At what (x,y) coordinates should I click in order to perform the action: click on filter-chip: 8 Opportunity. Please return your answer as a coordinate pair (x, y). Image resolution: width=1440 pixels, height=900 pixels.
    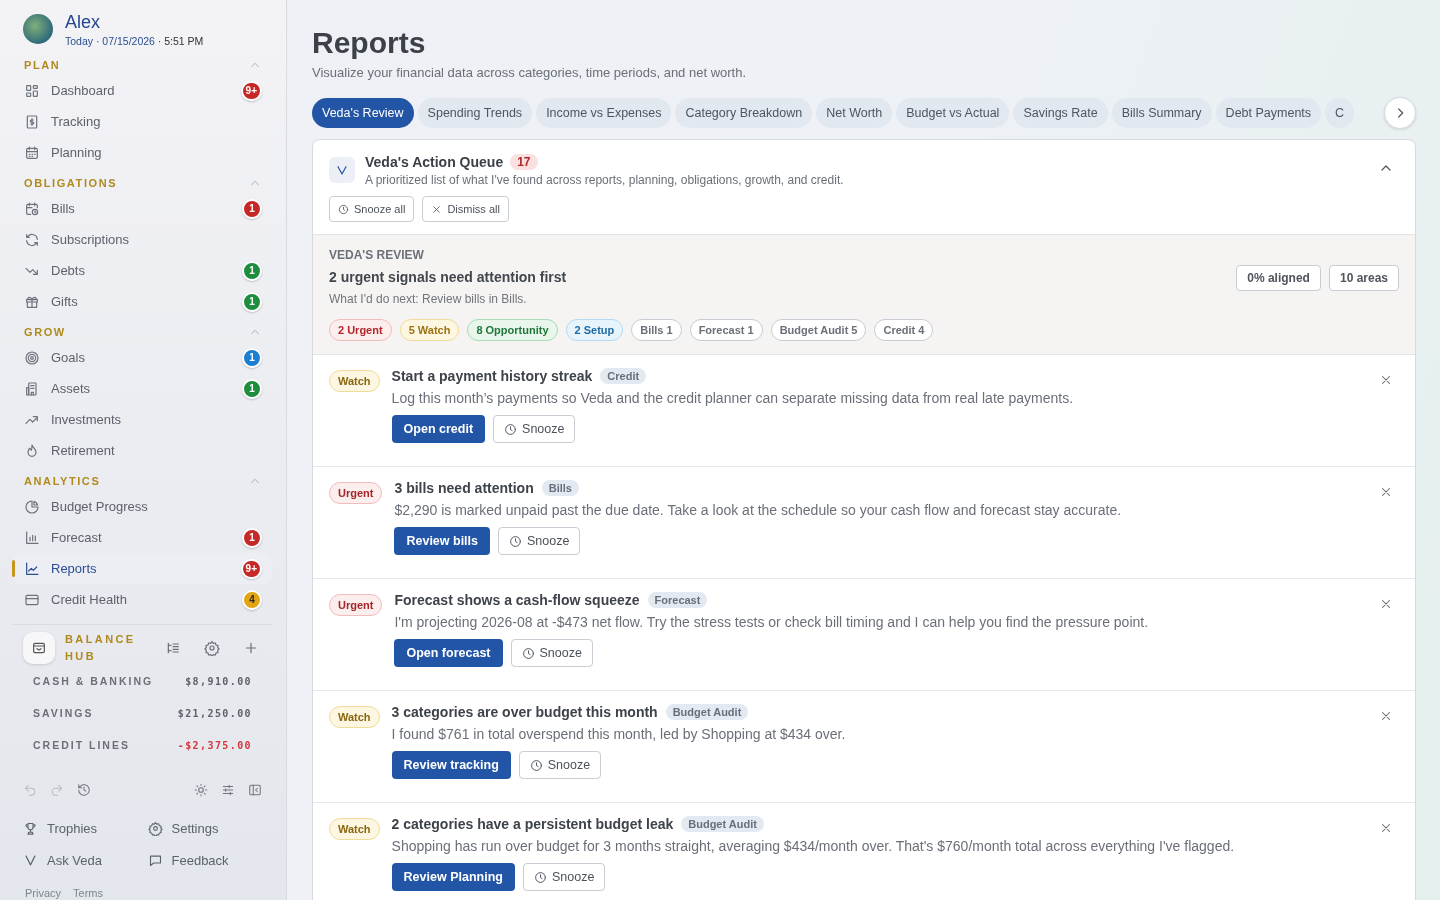
    Looking at the image, I should click on (512, 330).